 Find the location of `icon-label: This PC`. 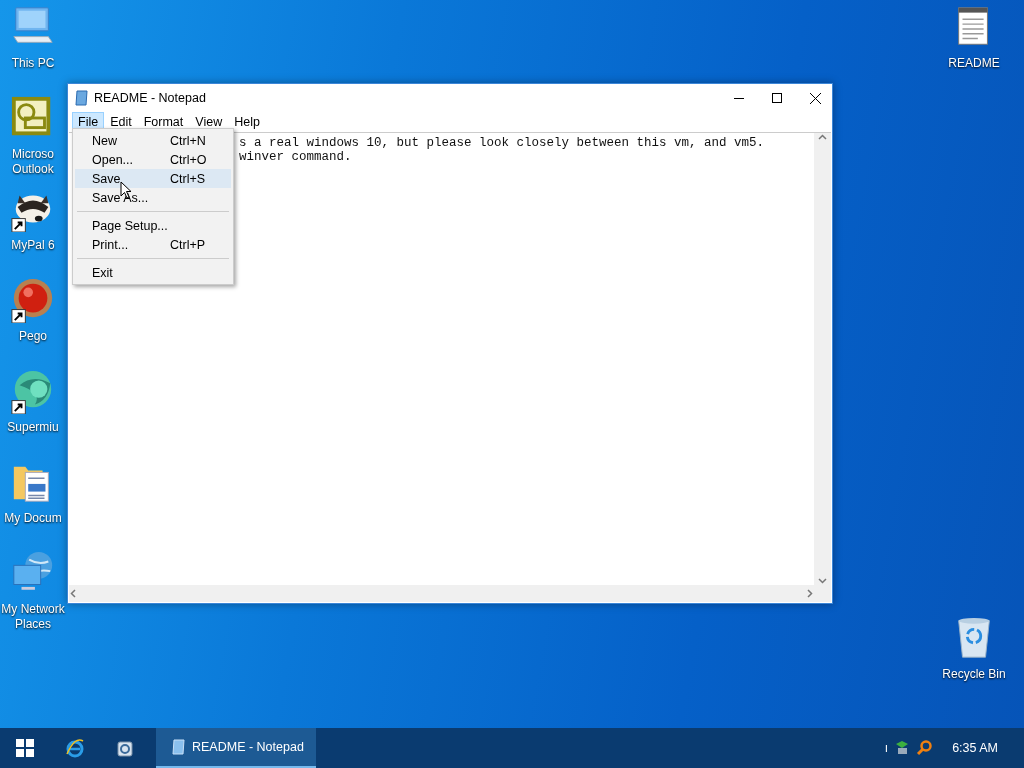

icon-label: This PC is located at coordinates (33, 63).